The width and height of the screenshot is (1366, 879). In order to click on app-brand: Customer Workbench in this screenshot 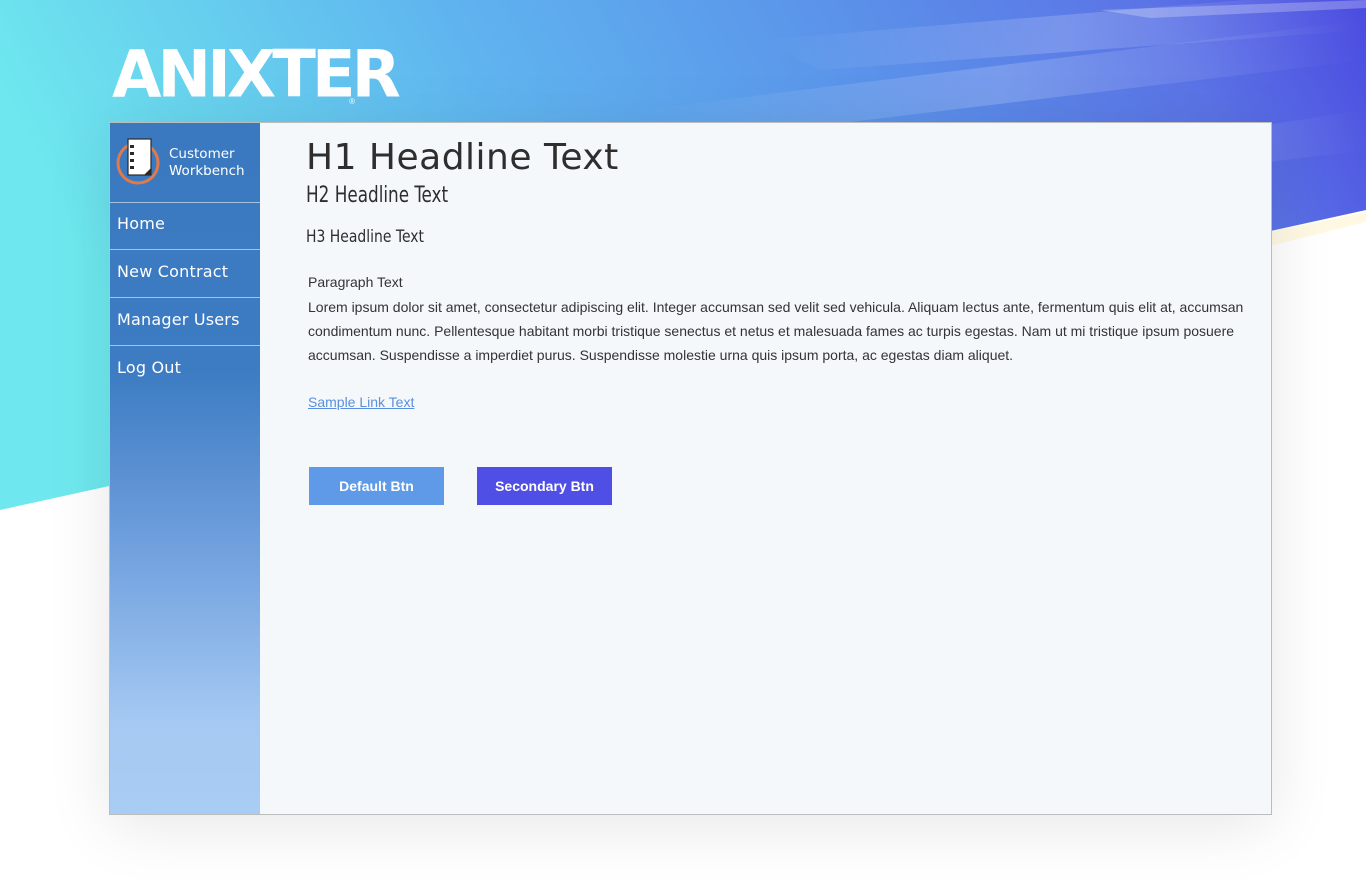, I will do `click(185, 163)`.